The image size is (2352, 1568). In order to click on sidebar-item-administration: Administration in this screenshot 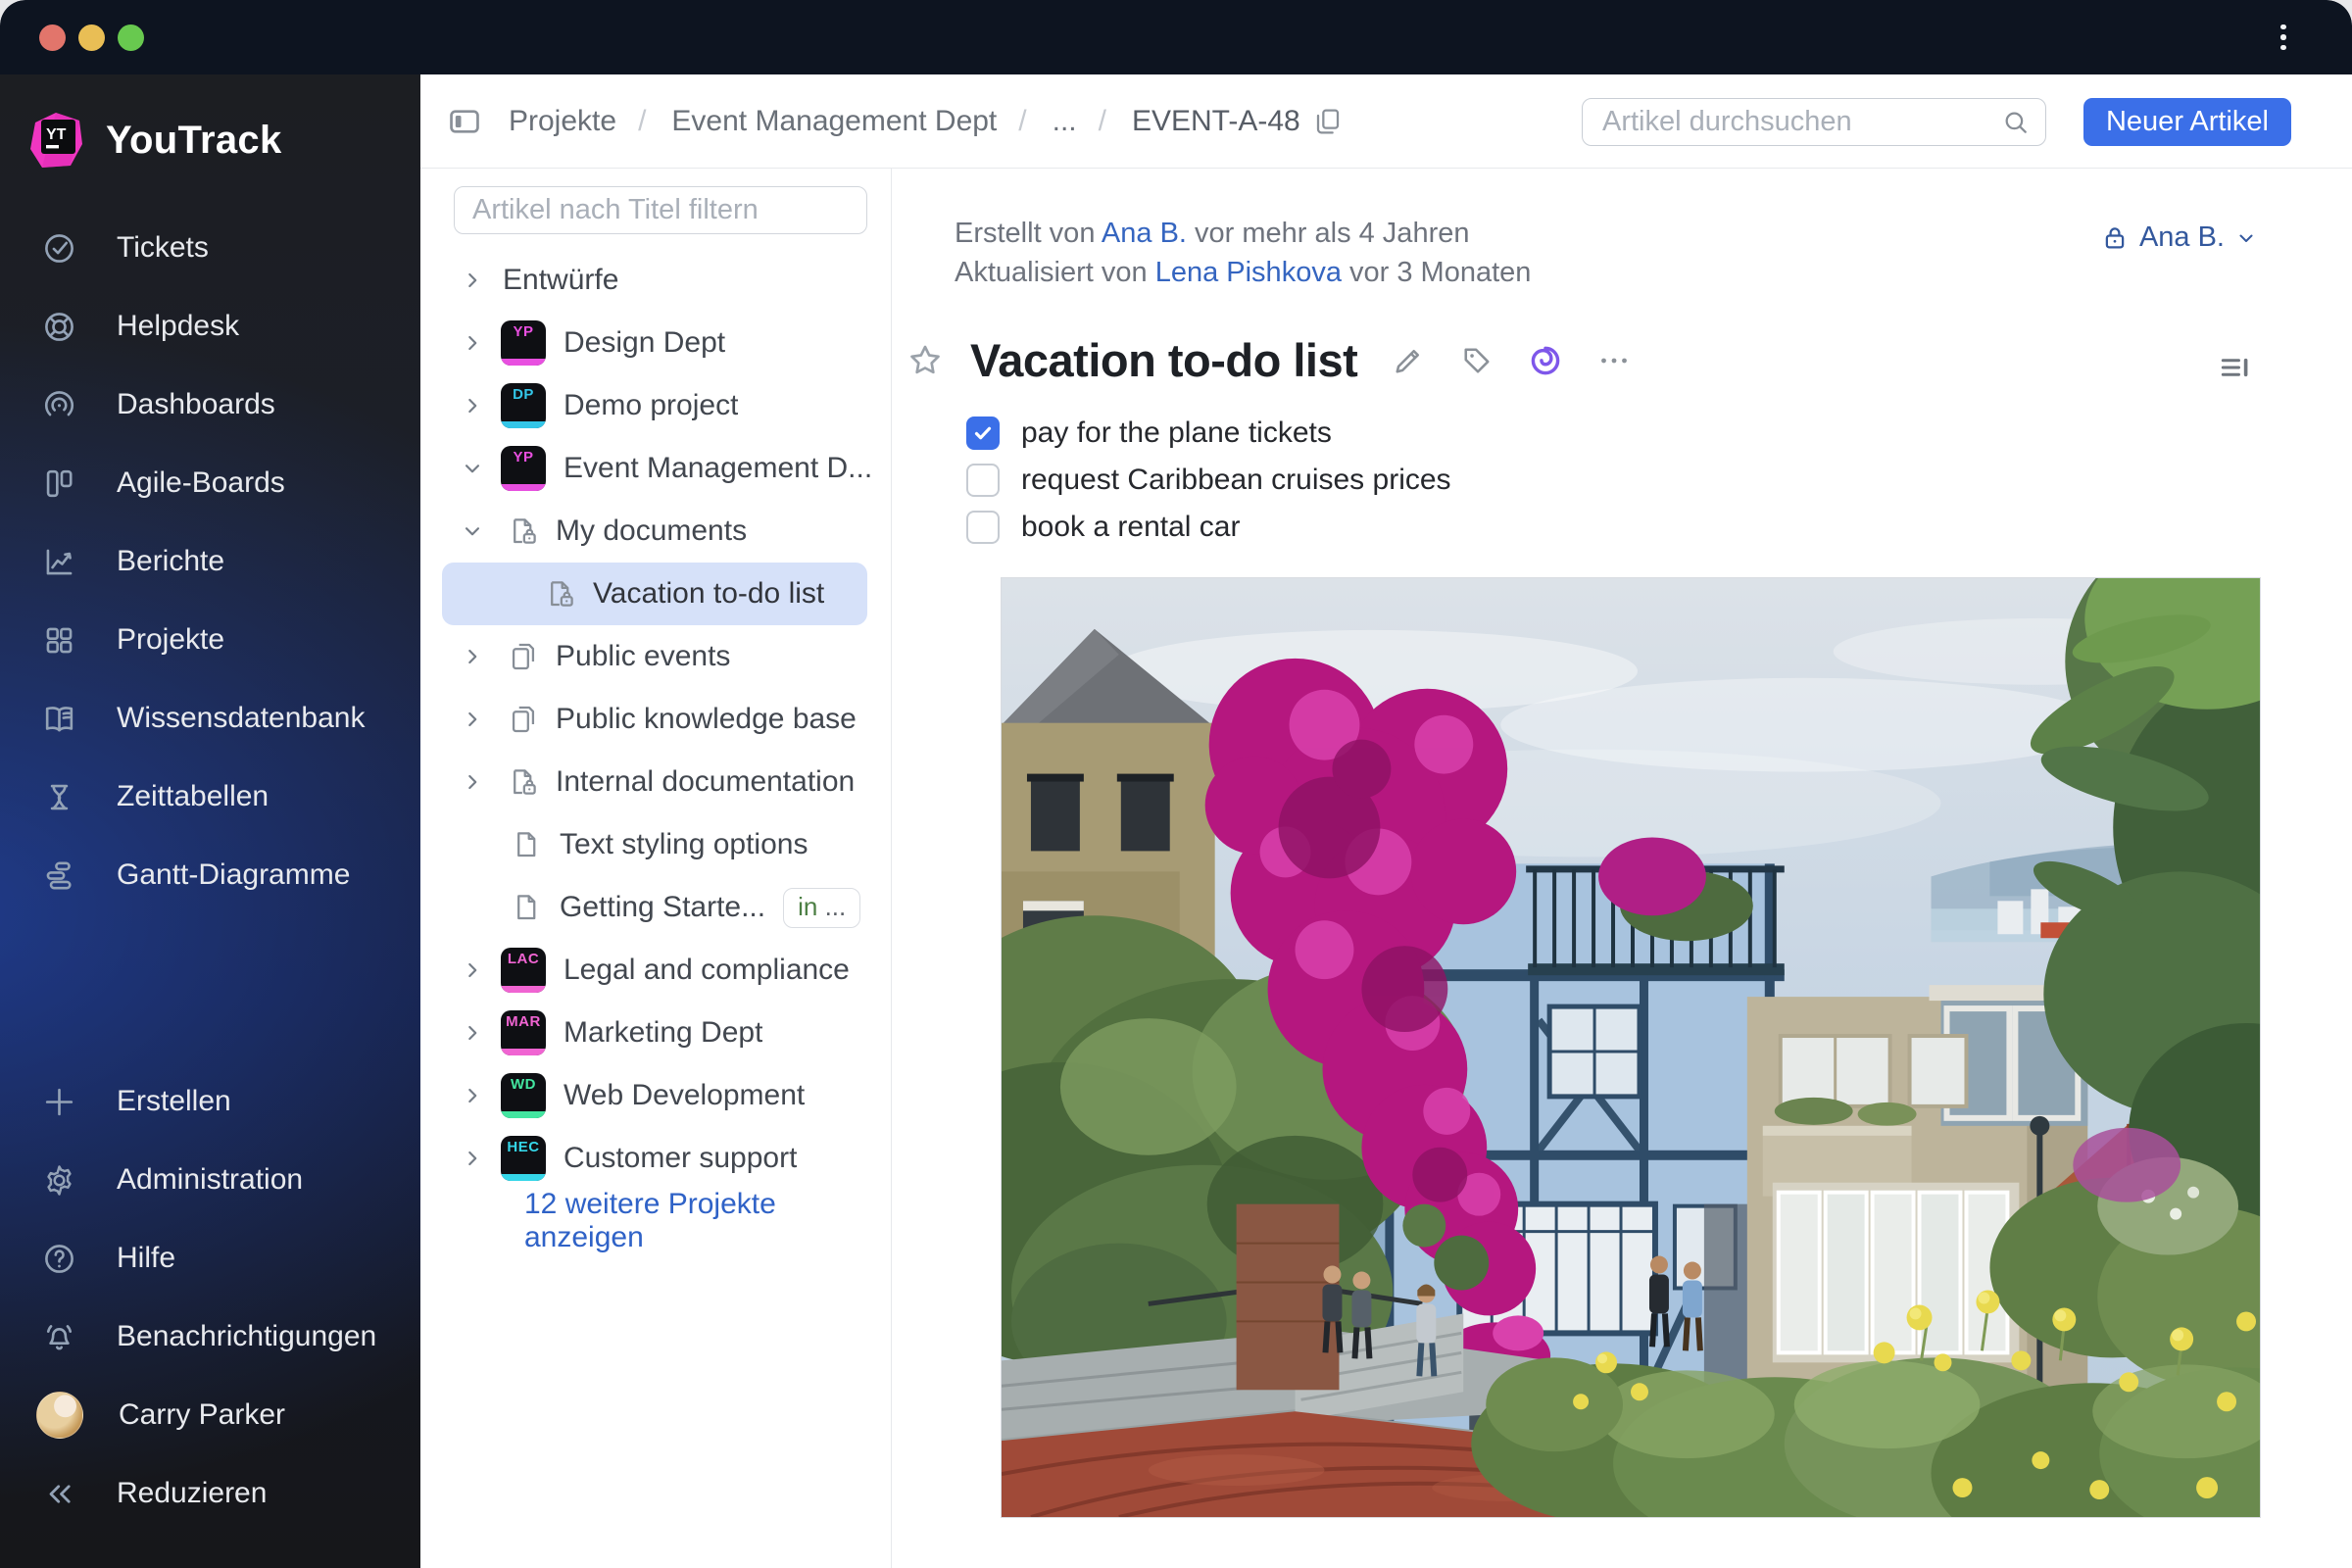, I will do `click(210, 1180)`.